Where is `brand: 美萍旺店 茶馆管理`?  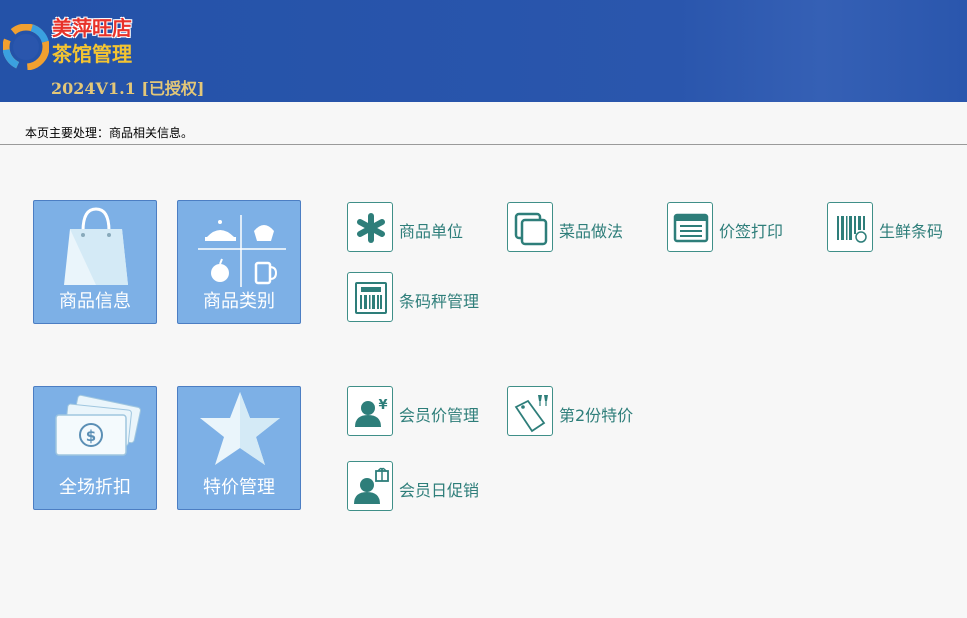
brand: 美萍旺店 茶馆管理 is located at coordinates (92, 42).